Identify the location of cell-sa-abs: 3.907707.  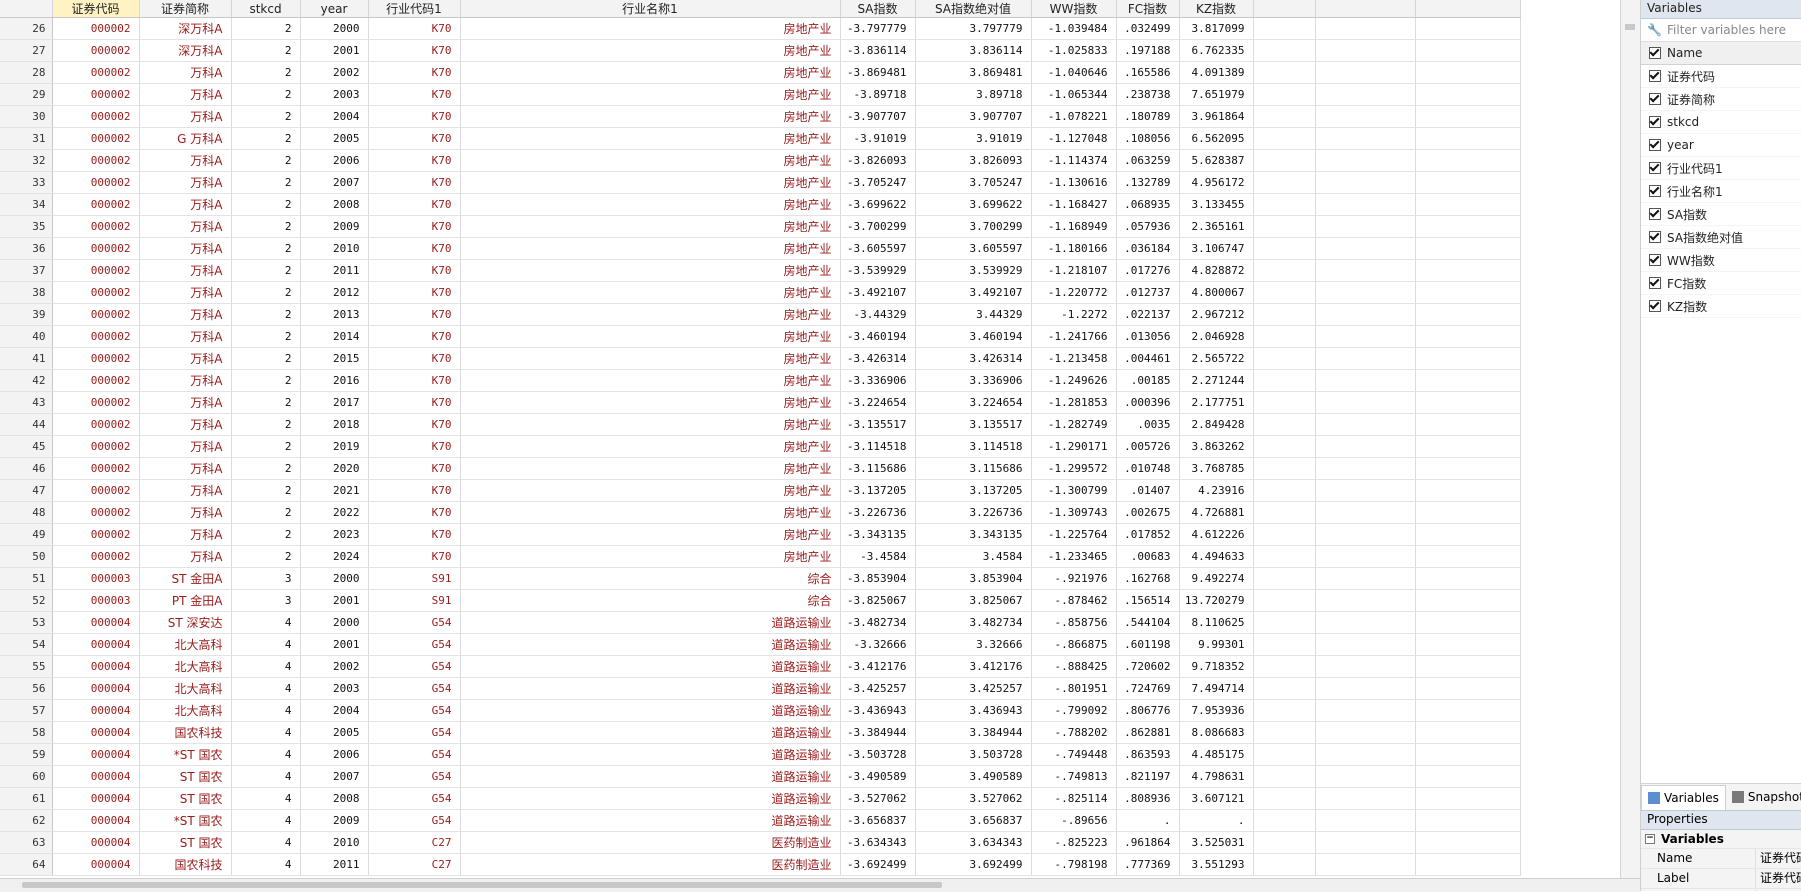
(973, 116).